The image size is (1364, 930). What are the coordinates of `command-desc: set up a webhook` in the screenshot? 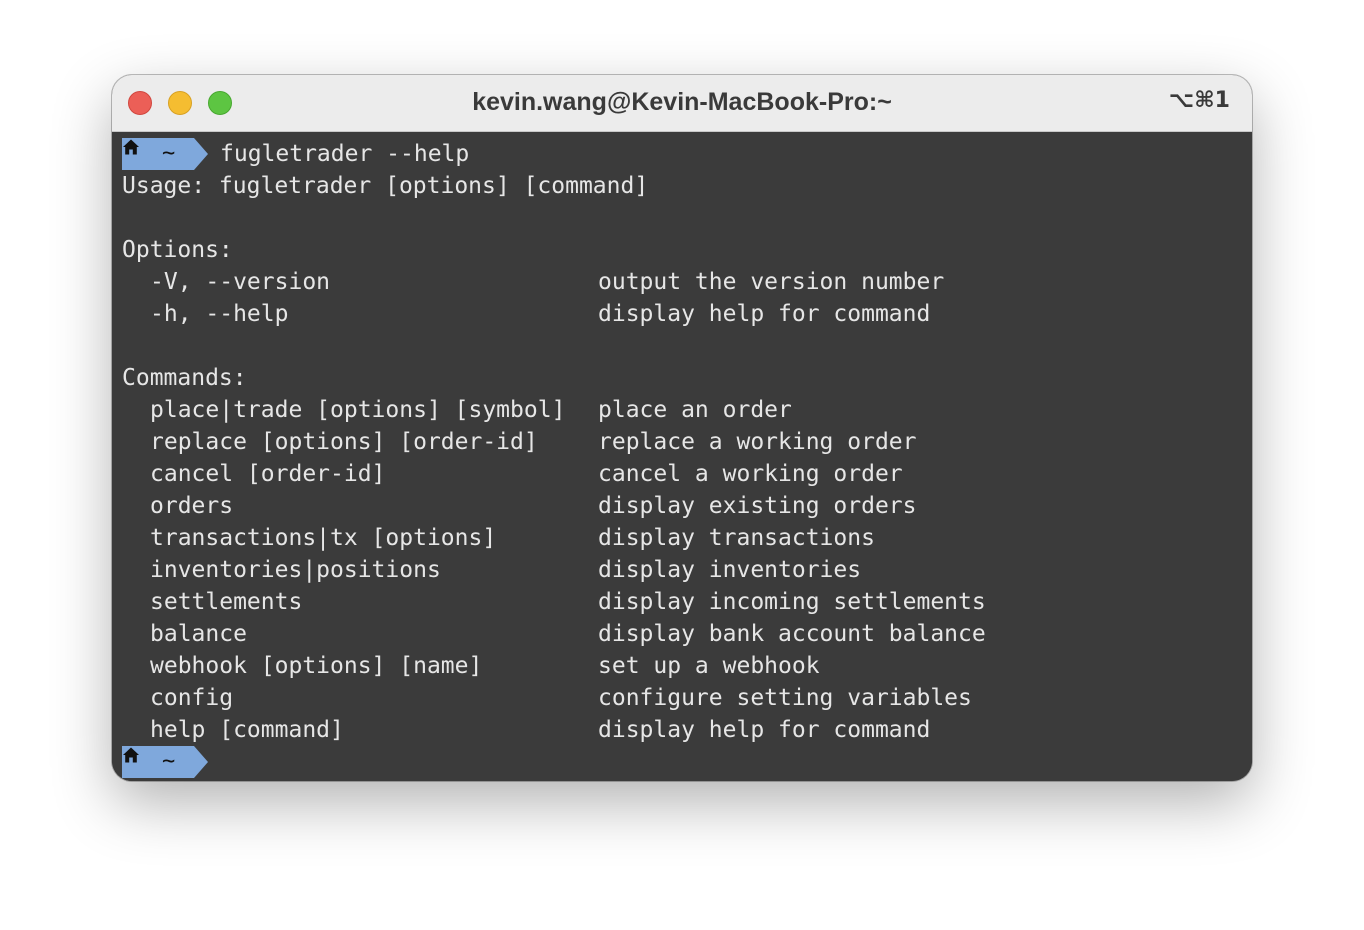 It's located at (709, 666).